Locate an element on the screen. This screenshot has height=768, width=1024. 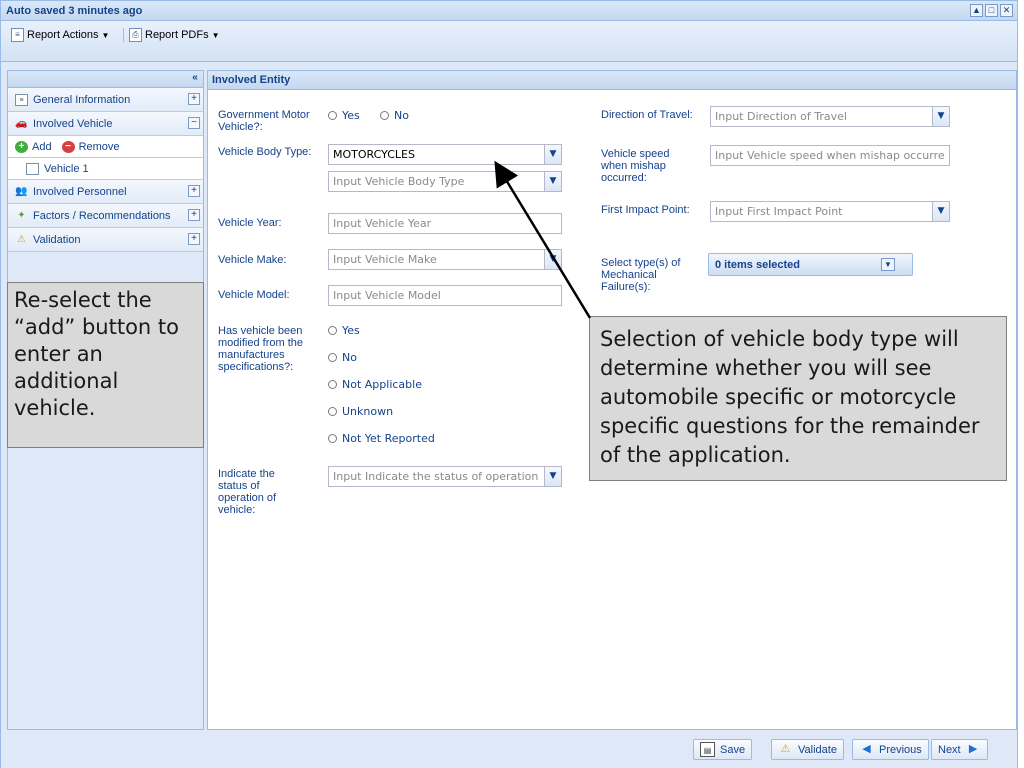
sidebar-item-general-information: ≡ General Information + is located at coordinates (105, 100).